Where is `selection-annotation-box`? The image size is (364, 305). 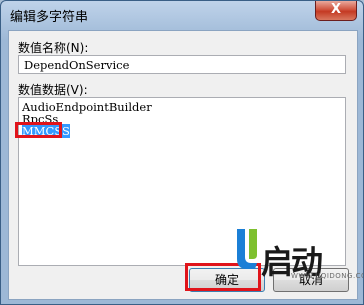
selection-annotation-box is located at coordinates (38, 130).